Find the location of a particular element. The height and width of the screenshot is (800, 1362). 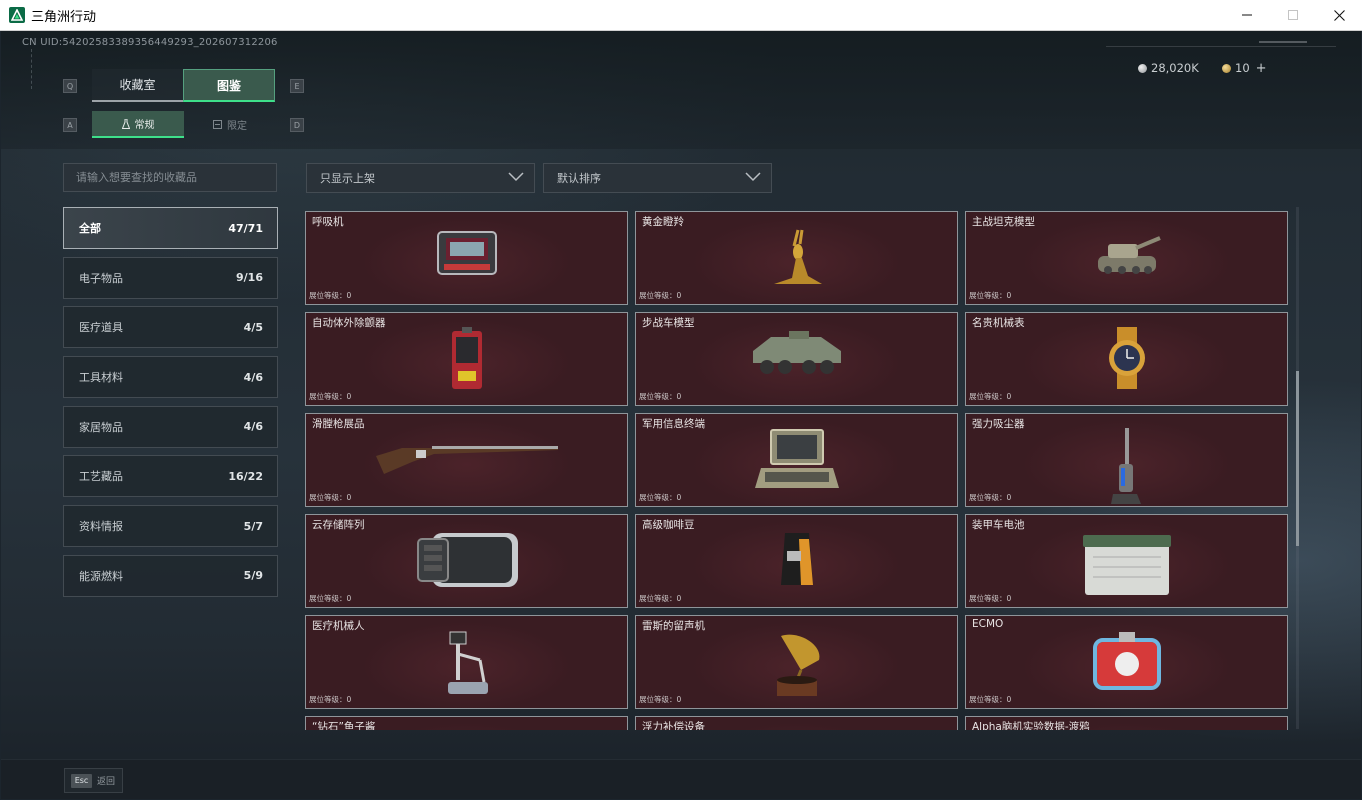

collection-card: 滑膛枪展品 展位等级：0 is located at coordinates (466, 460).